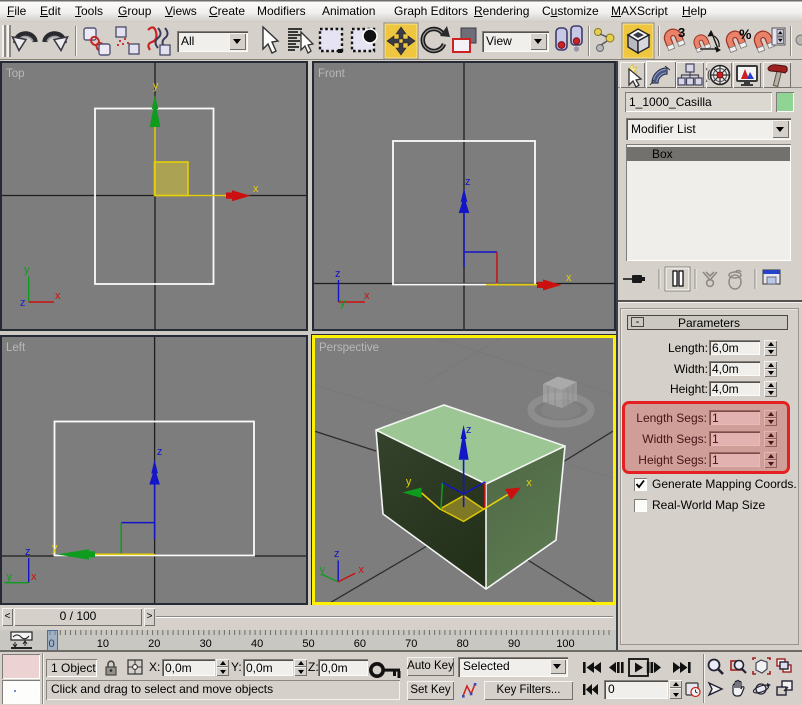 This screenshot has height=705, width=802. I want to click on svg-text: 3, so click(681, 32).